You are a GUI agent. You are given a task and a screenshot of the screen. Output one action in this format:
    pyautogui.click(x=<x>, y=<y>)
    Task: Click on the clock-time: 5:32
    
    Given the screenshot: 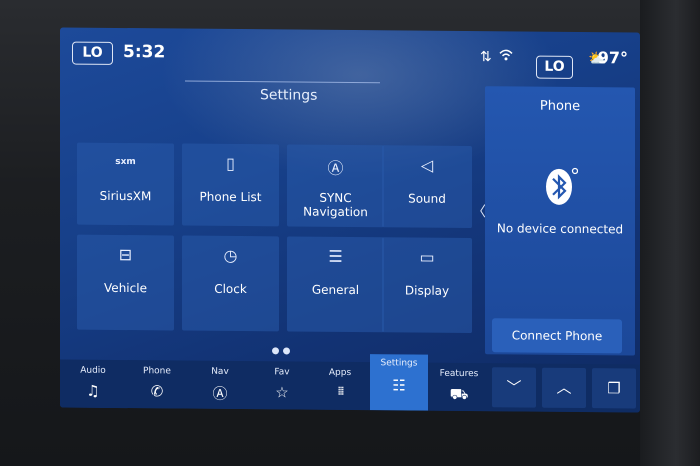 What is the action you would take?
    pyautogui.click(x=144, y=52)
    